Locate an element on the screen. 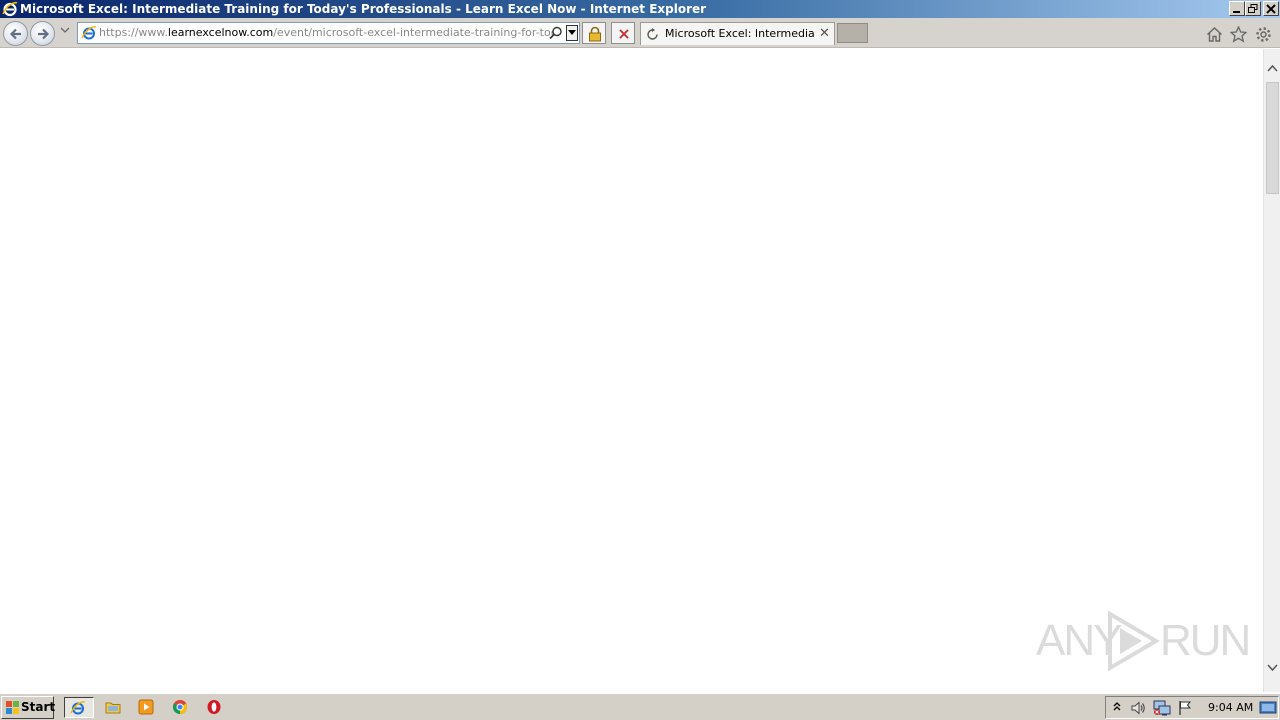  back-button is located at coordinates (15, 33).